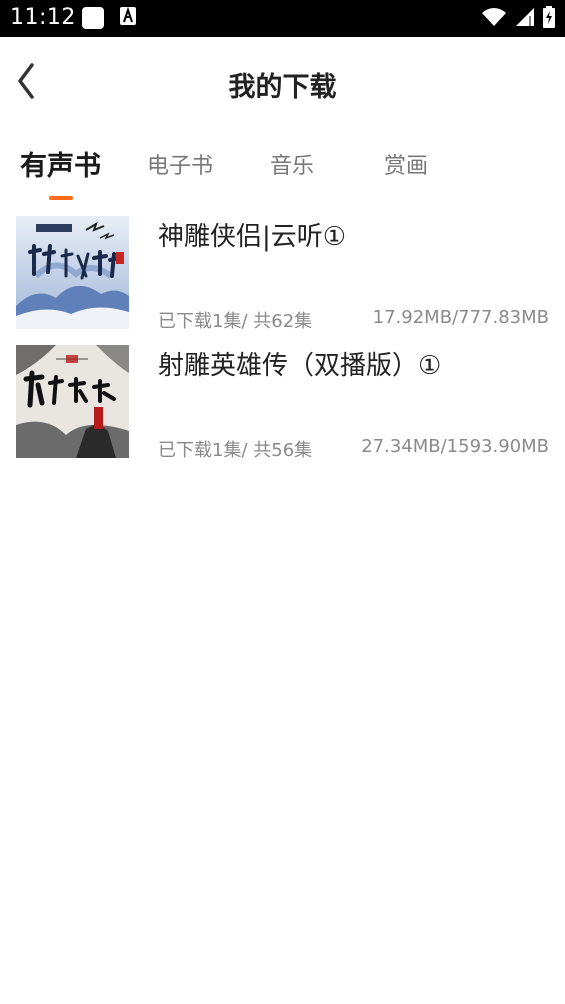 The image size is (565, 1004). What do you see at coordinates (292, 164) in the screenshot?
I see `tab-music: 音乐` at bounding box center [292, 164].